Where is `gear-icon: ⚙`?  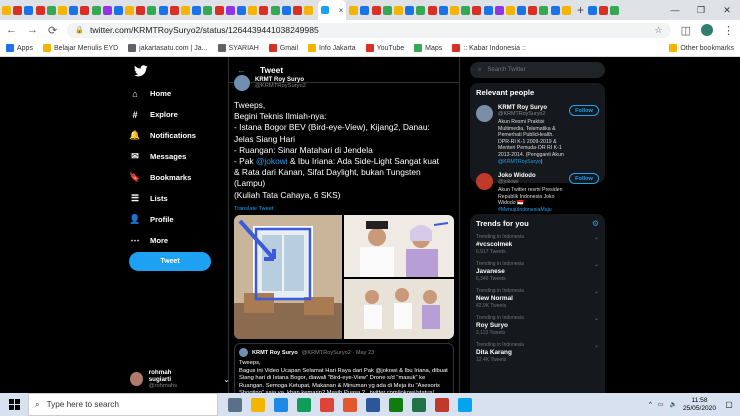
gear-icon: ⚙ is located at coordinates (595, 223).